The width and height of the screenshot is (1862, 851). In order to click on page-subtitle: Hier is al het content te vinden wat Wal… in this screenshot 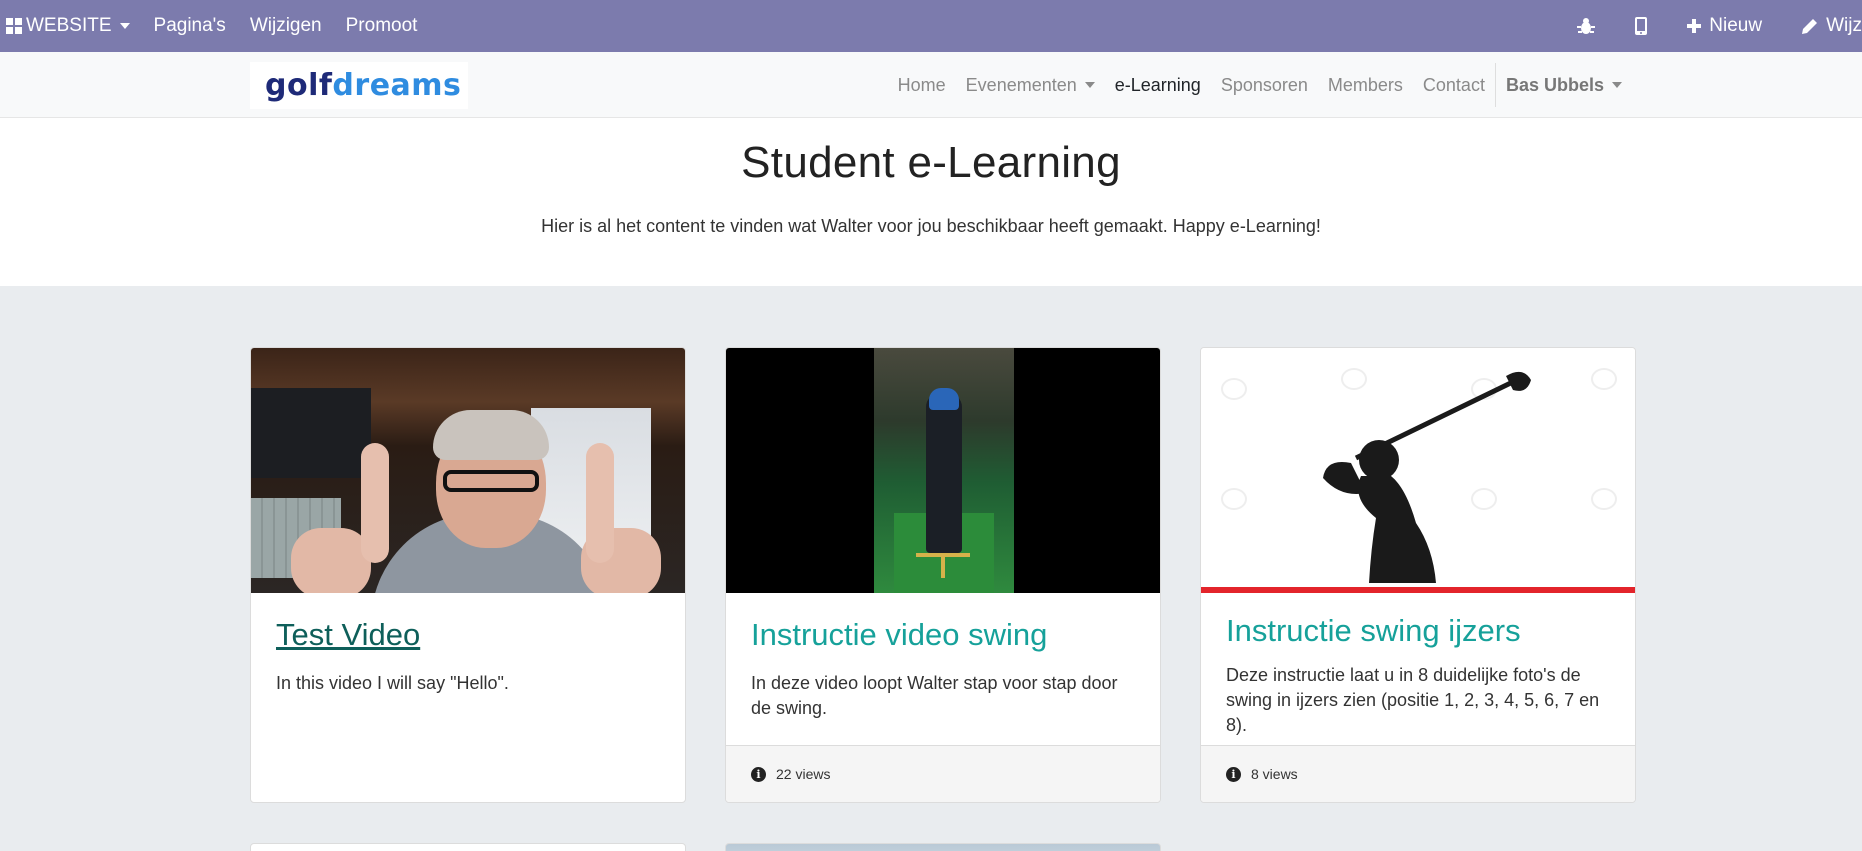, I will do `click(931, 226)`.